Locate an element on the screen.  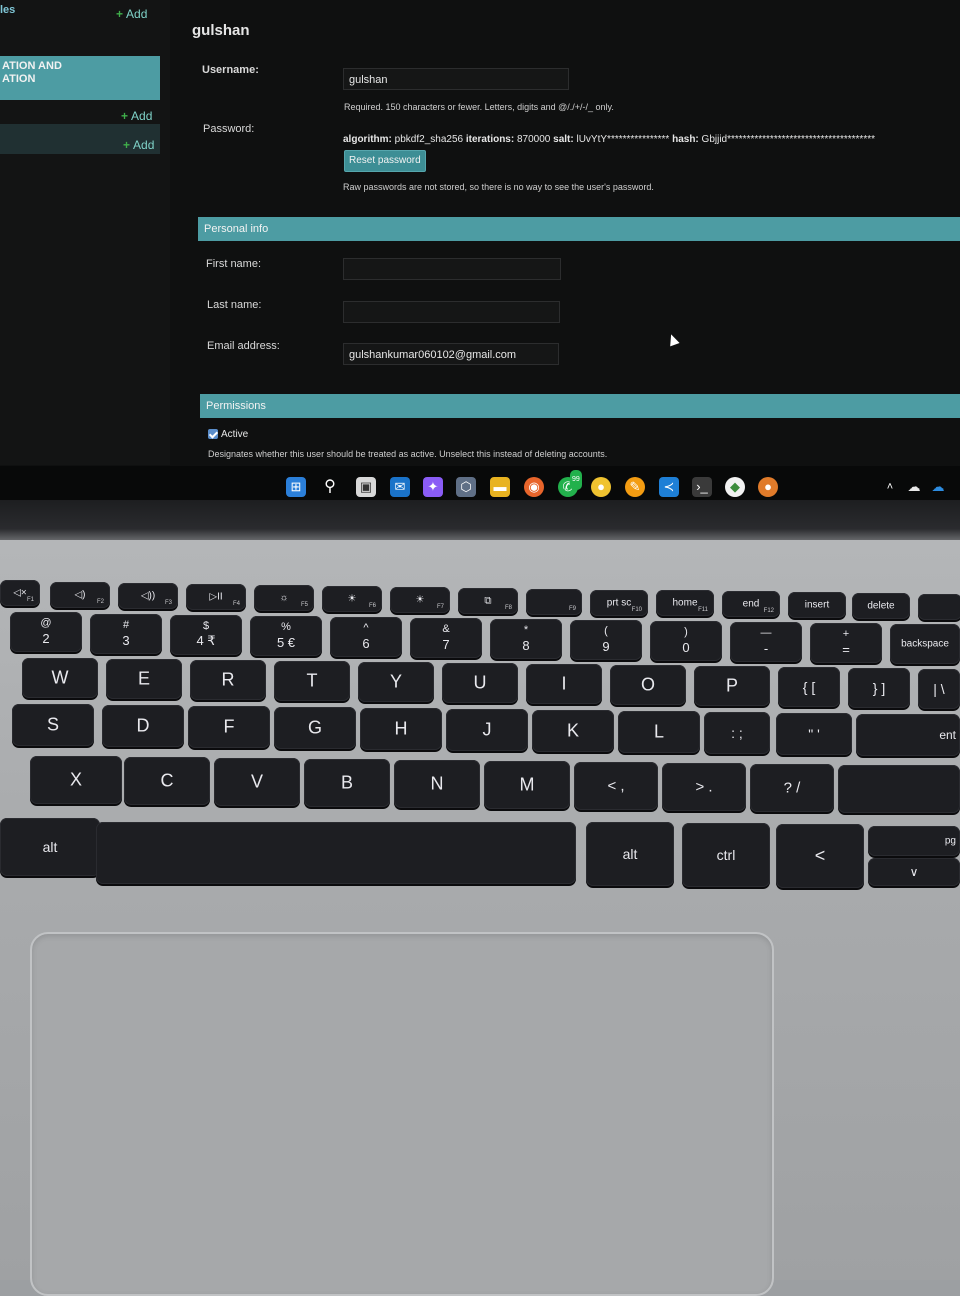
key-d: D is located at coordinates (143, 726).